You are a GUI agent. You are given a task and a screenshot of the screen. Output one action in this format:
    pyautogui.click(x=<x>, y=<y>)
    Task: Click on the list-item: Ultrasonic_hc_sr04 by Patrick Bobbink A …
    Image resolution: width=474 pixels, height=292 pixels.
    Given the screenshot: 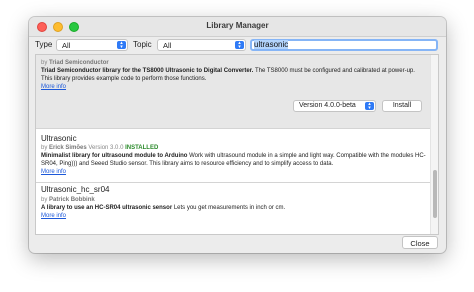 What is the action you would take?
    pyautogui.click(x=234, y=208)
    